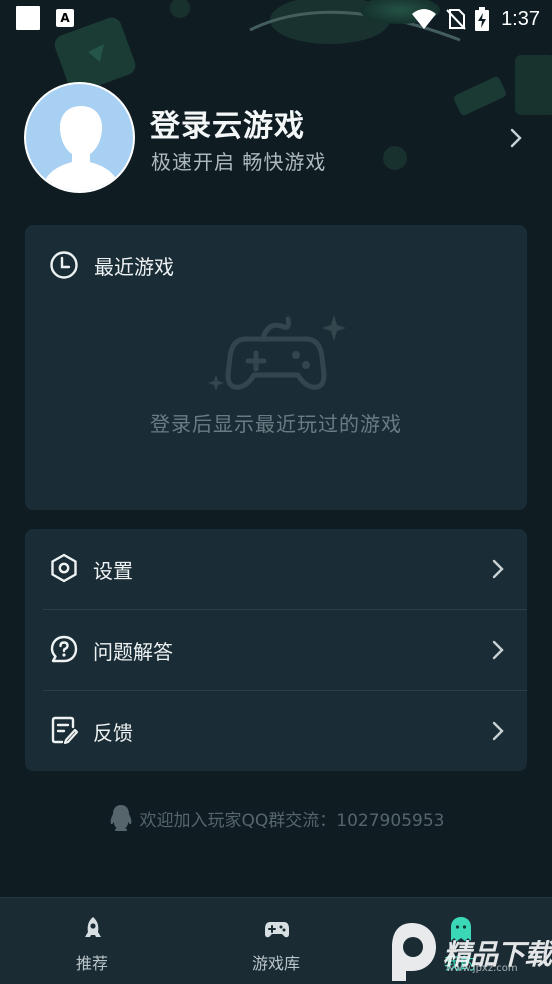  I want to click on tab-label: 游戏库, so click(275, 963).